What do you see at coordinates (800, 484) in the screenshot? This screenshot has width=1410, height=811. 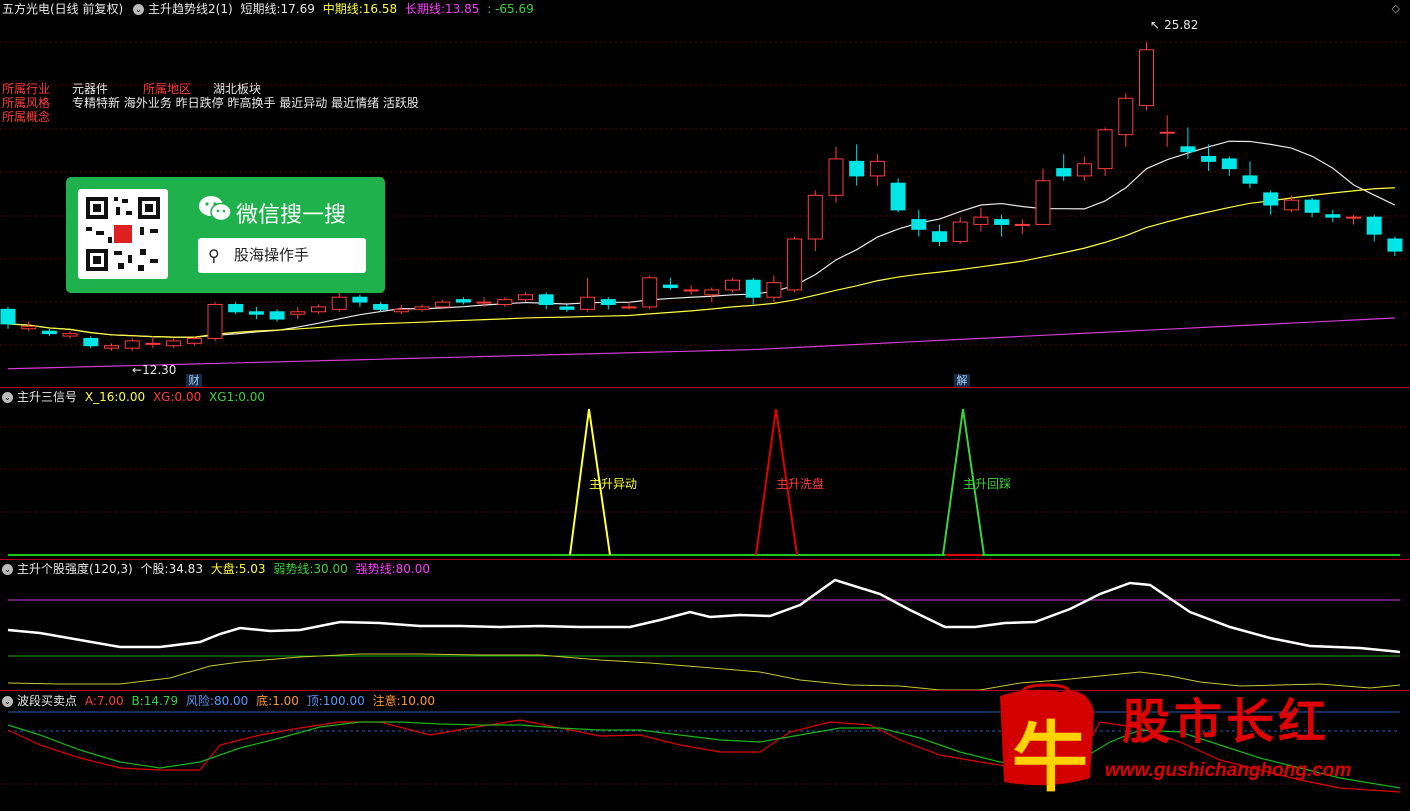 I see `signal-label-2: 主升洗盘` at bounding box center [800, 484].